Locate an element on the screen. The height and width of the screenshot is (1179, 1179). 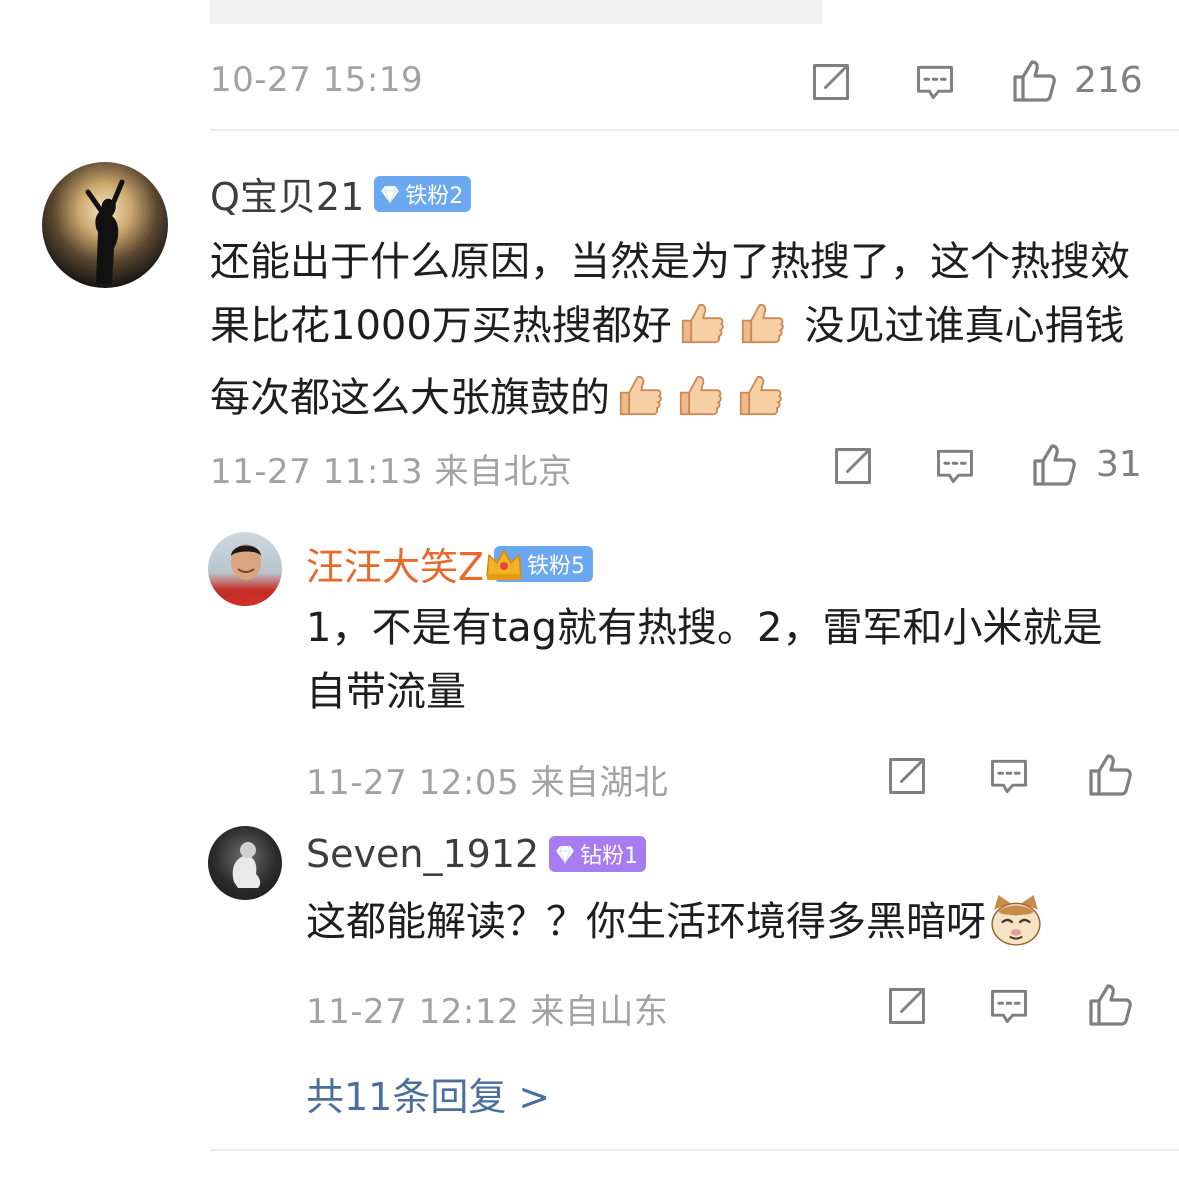
top-comment-timestamp: 10-27 15:19 is located at coordinates (317, 80).